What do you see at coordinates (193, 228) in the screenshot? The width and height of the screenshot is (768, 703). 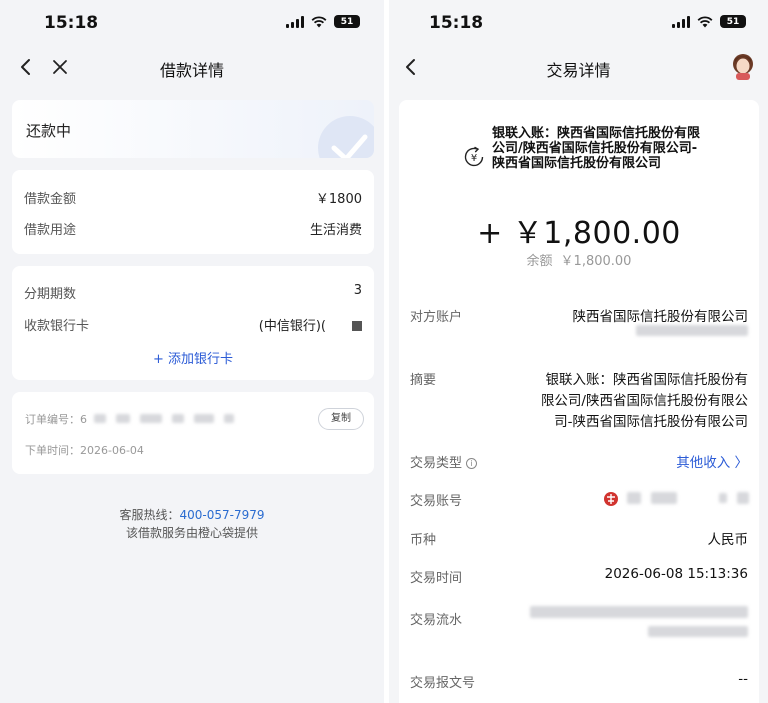 I see `purpose-row: 借款用途 生活消费` at bounding box center [193, 228].